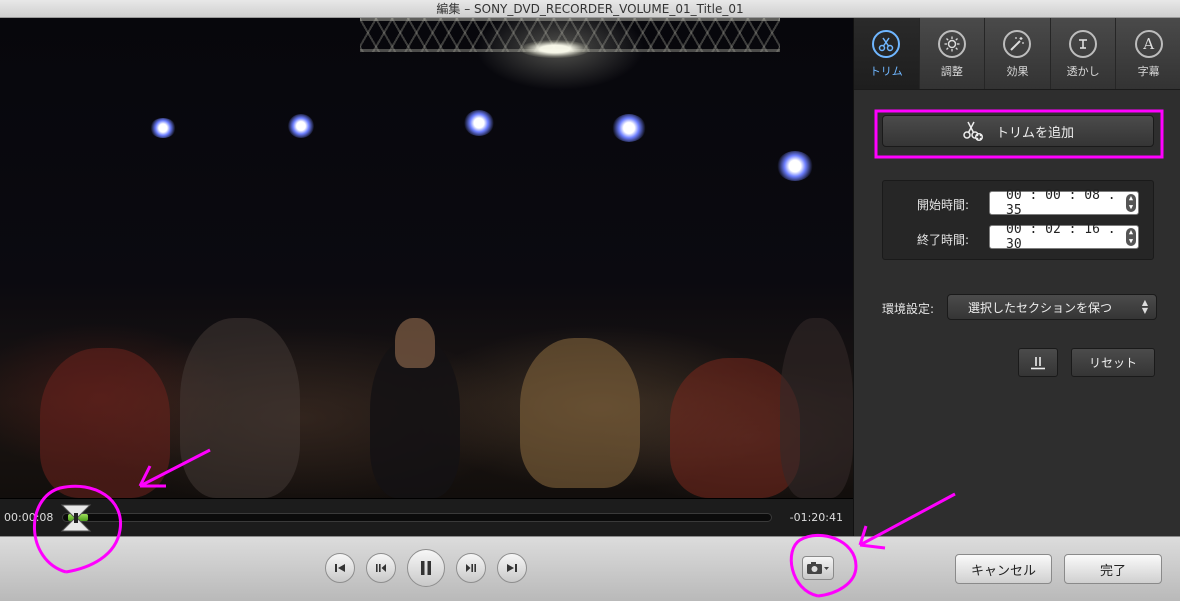  What do you see at coordinates (1083, 44) in the screenshot?
I see `watermark-icon` at bounding box center [1083, 44].